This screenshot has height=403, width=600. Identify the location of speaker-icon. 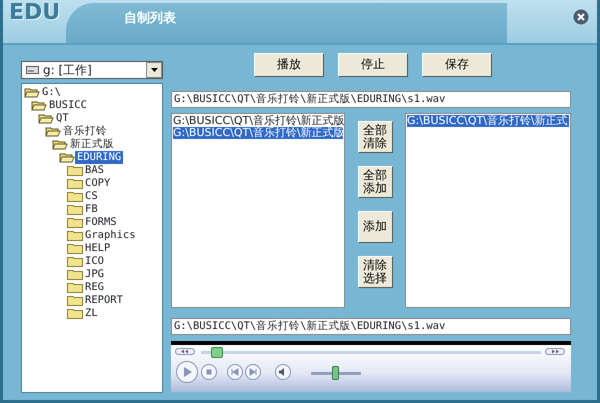
(283, 372).